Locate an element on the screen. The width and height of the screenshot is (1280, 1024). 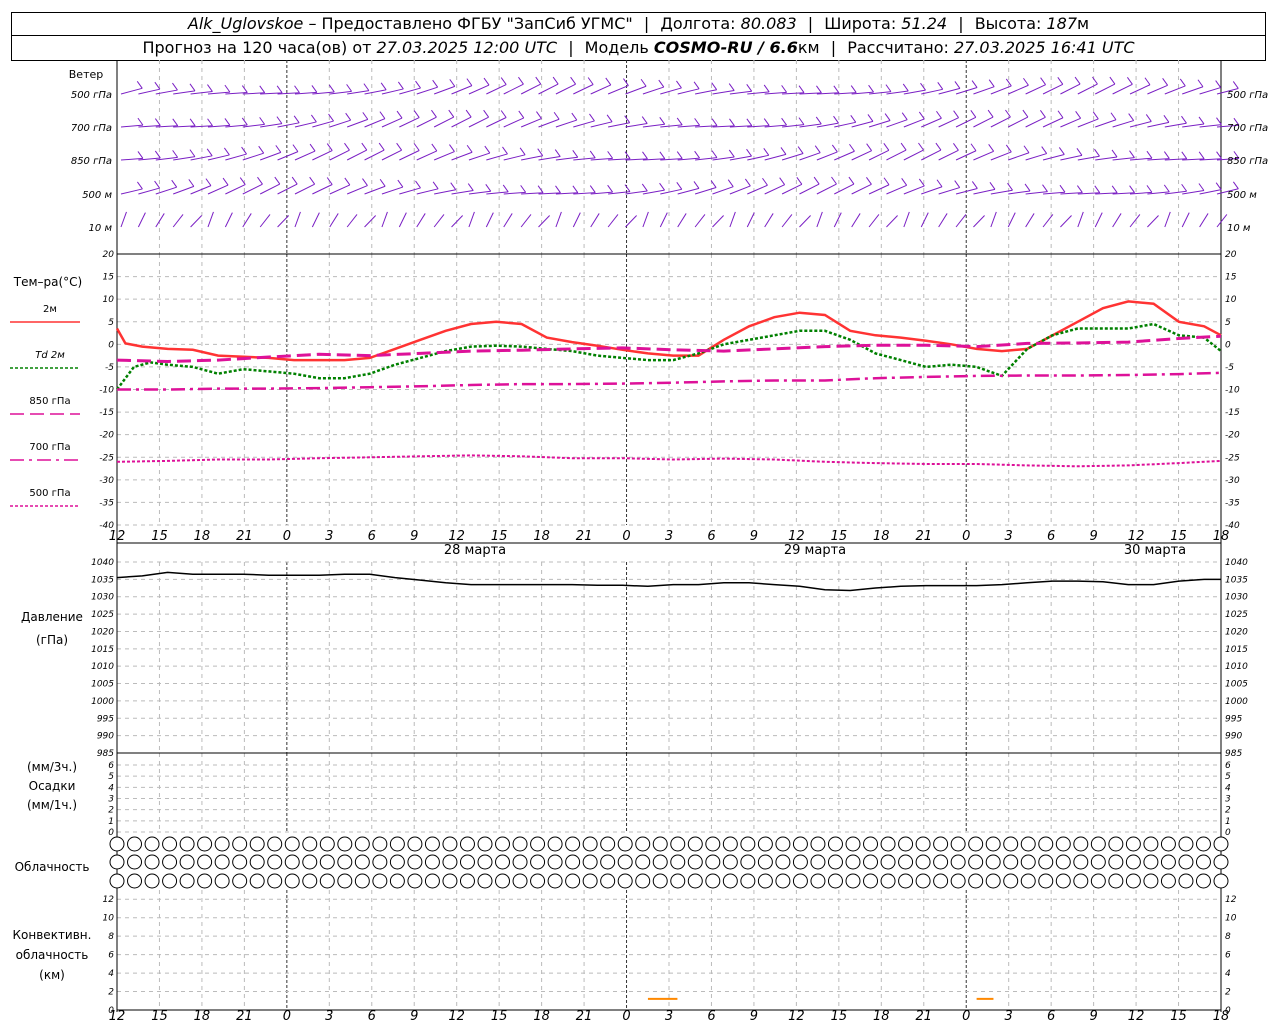
x-hour-label: 21 is located at coordinates (584, 536).